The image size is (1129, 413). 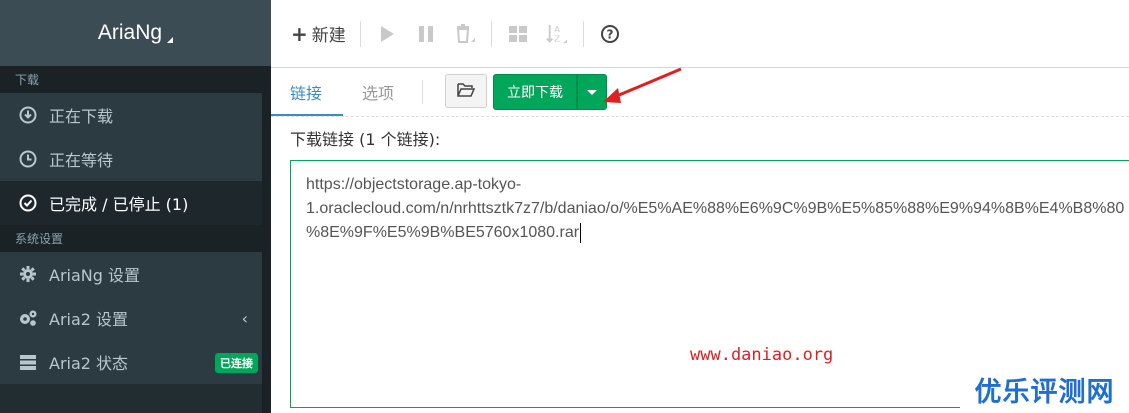 I want to click on sidebar-item-label: 正在等待, so click(x=81, y=160).